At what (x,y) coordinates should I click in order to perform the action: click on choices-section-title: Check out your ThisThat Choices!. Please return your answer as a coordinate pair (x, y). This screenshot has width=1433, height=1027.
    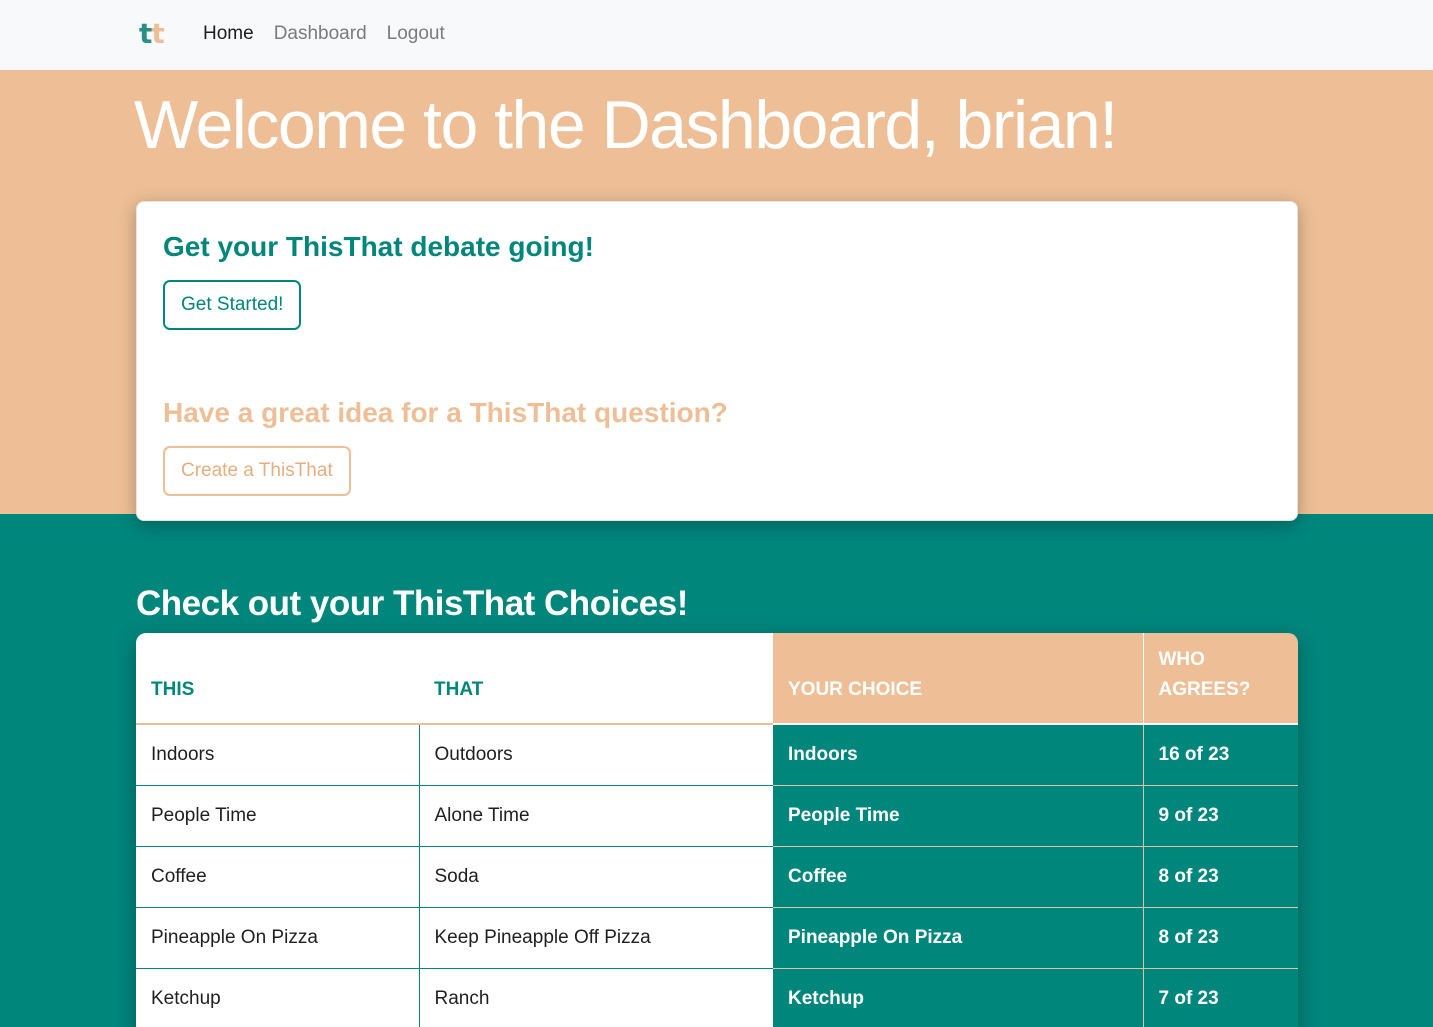
    Looking at the image, I should click on (412, 603).